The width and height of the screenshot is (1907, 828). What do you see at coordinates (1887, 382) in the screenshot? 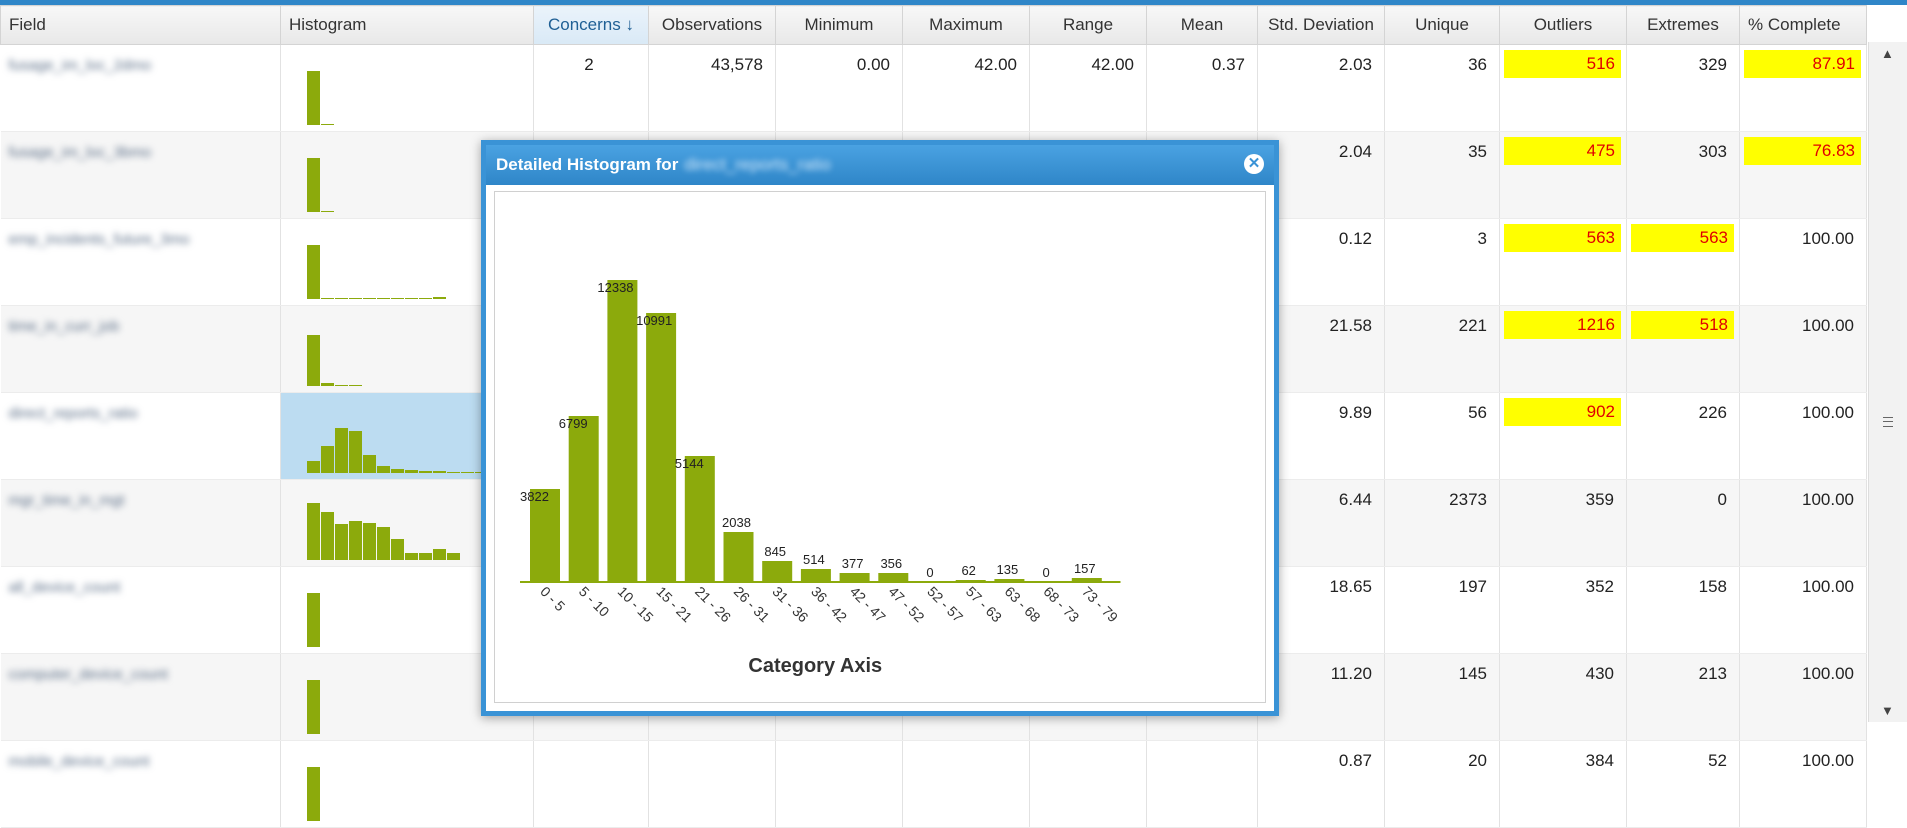
I see `vertical-scrollbar: ▲ ▼` at bounding box center [1887, 382].